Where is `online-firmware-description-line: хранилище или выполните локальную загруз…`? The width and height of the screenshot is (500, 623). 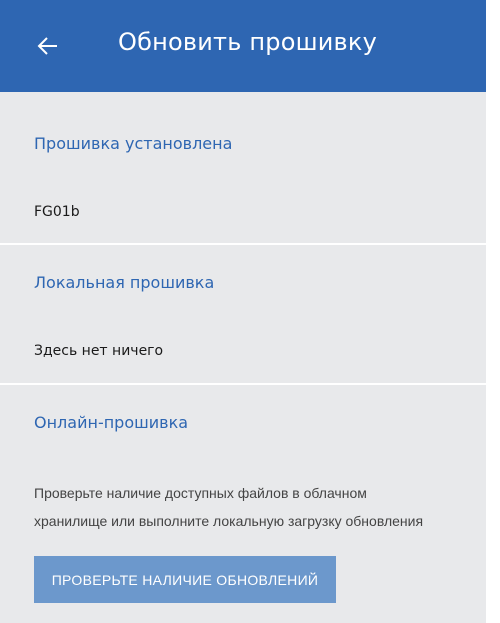 online-firmware-description-line: хранилище или выполните локальную загруз… is located at coordinates (229, 521).